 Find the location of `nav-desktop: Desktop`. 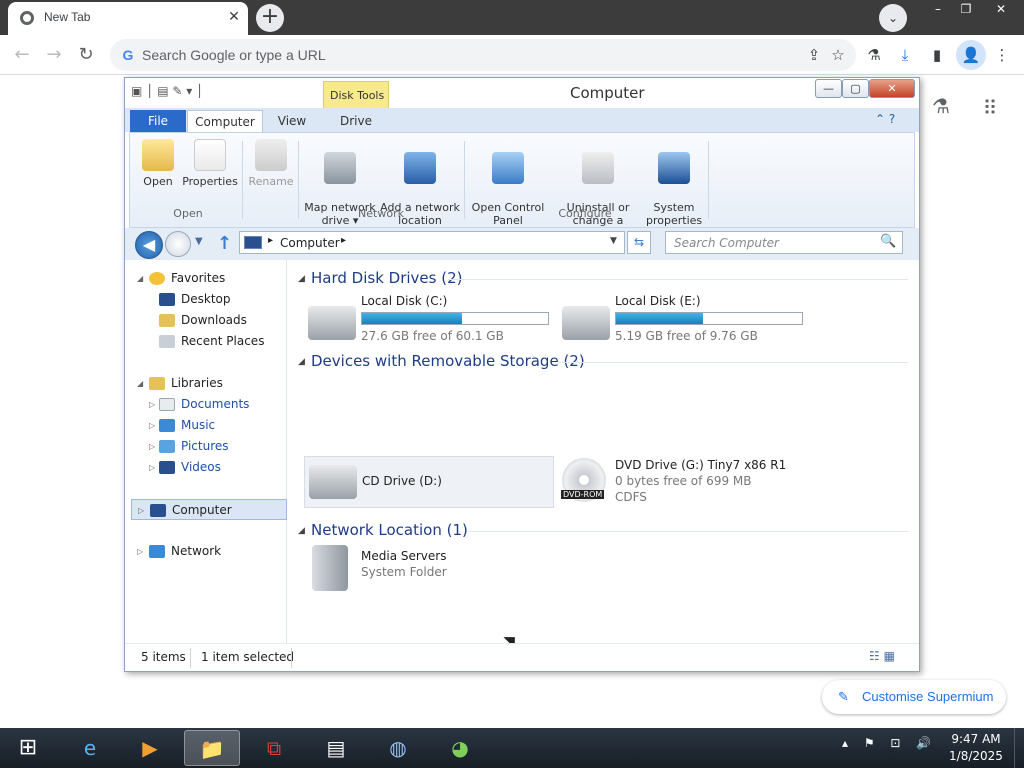

nav-desktop: Desktop is located at coordinates (206, 299).